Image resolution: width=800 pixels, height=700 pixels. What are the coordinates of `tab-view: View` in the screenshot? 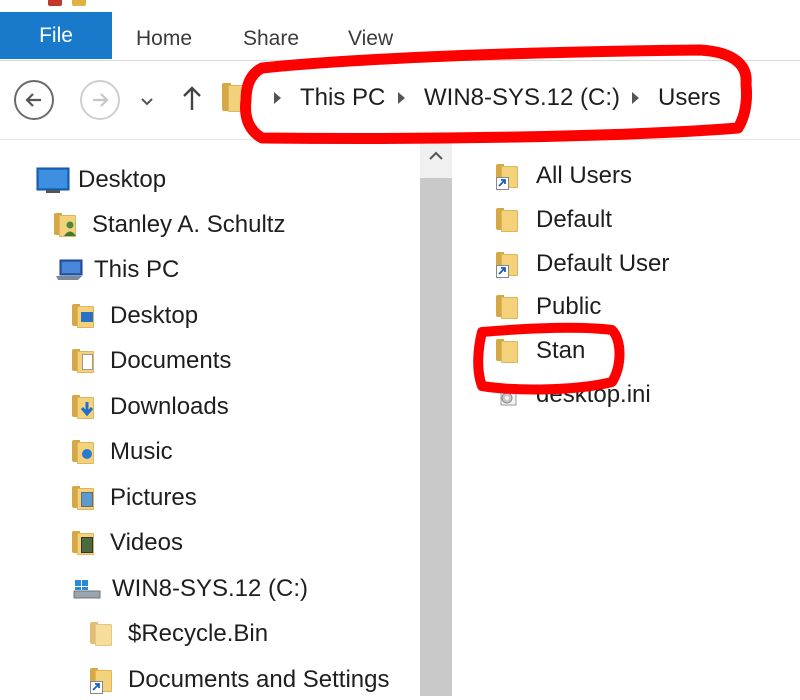 It's located at (370, 35).